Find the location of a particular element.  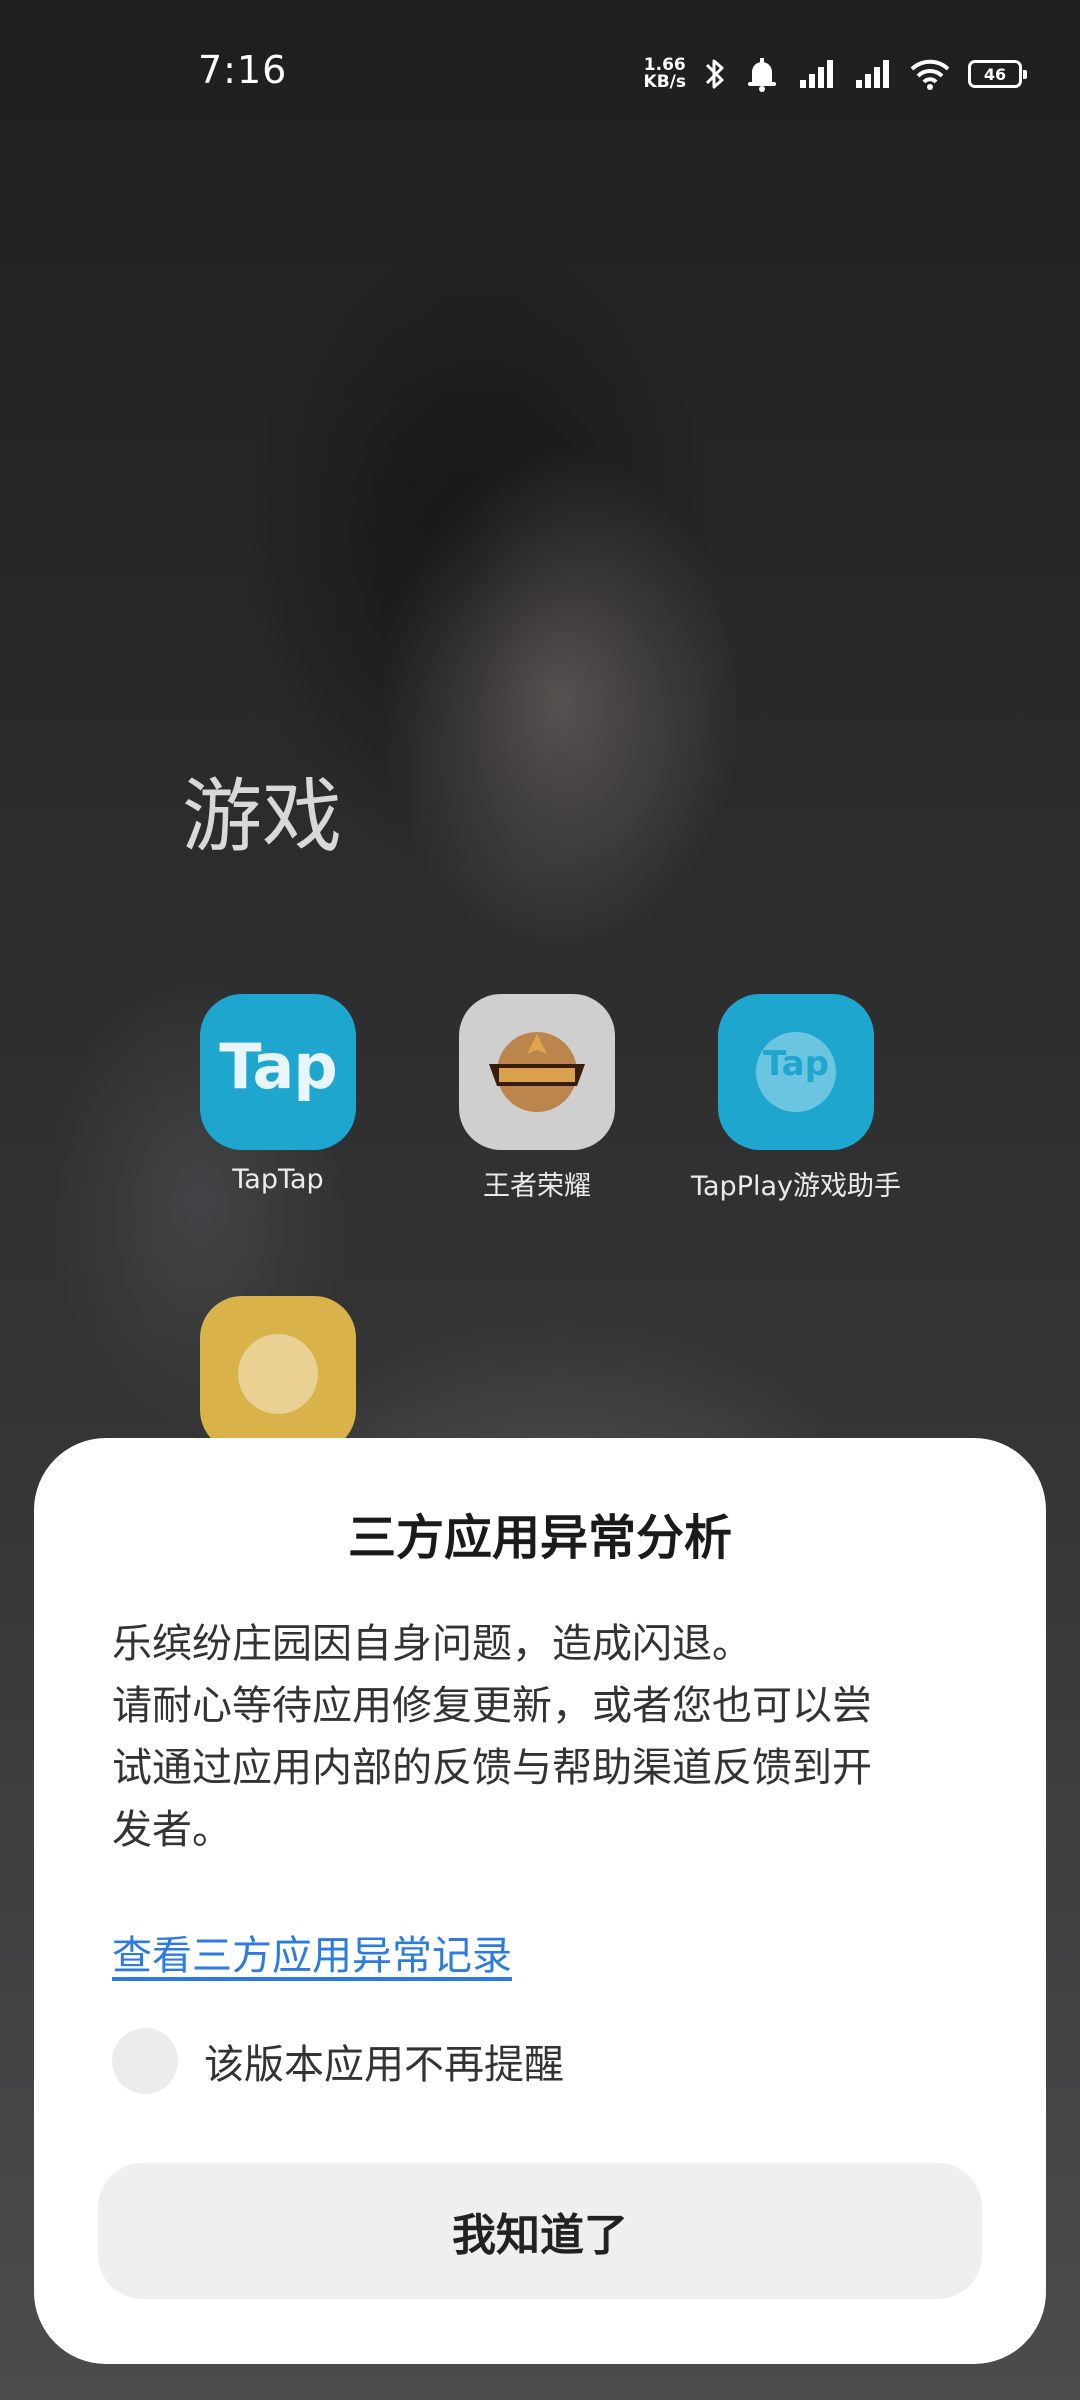

app-honor-of-kings: 王者荣耀 is located at coordinates (537, 1098).